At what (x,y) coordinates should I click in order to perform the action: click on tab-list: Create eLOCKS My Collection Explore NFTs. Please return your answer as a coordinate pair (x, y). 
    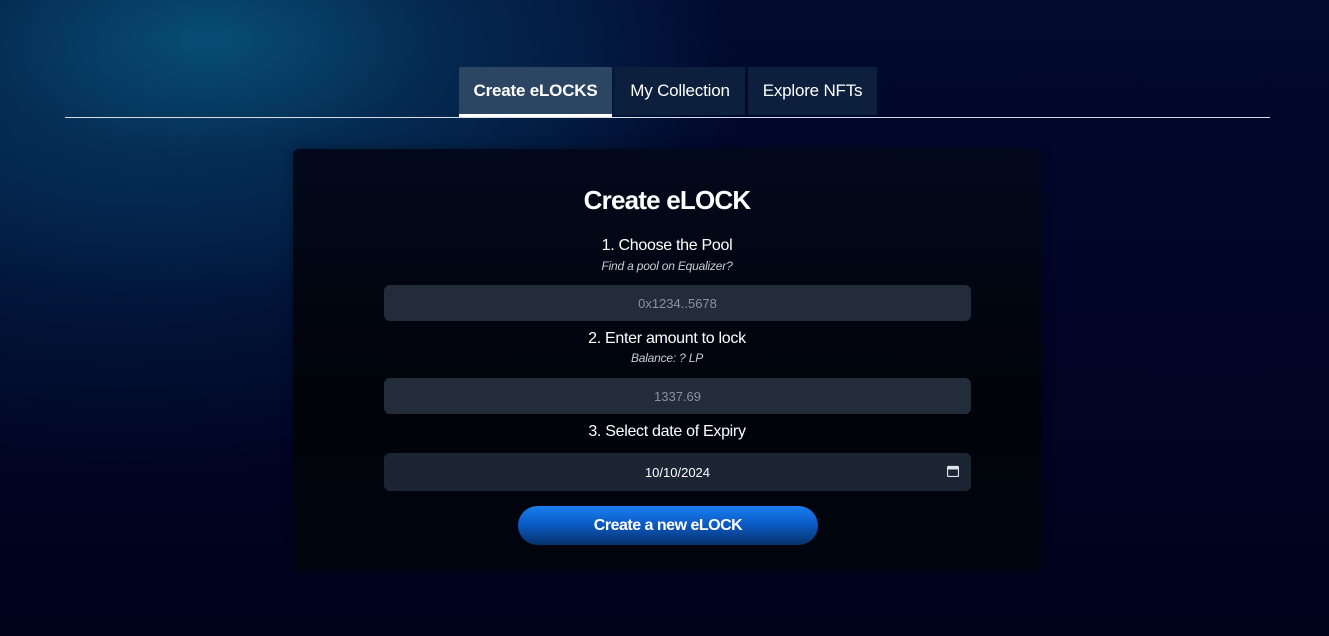
    Looking at the image, I should click on (668, 92).